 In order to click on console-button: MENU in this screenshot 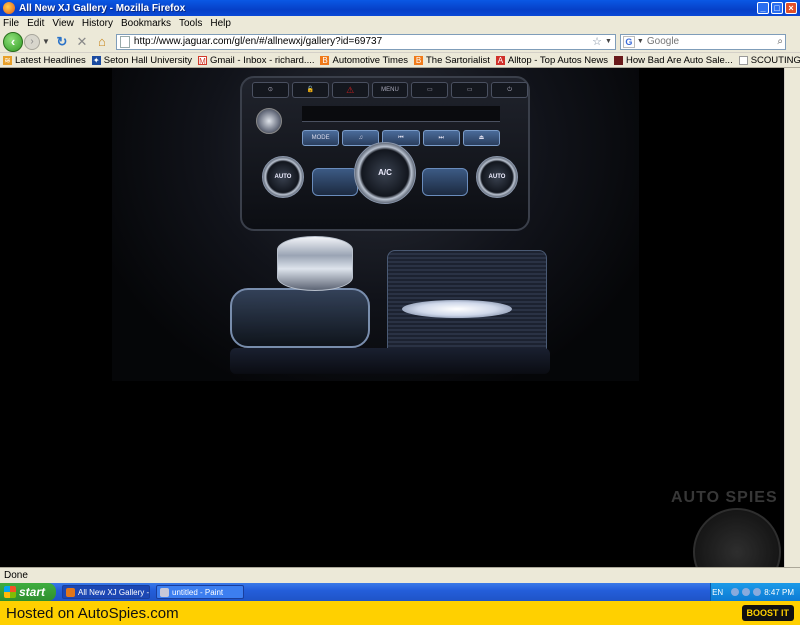, I will do `click(390, 90)`.